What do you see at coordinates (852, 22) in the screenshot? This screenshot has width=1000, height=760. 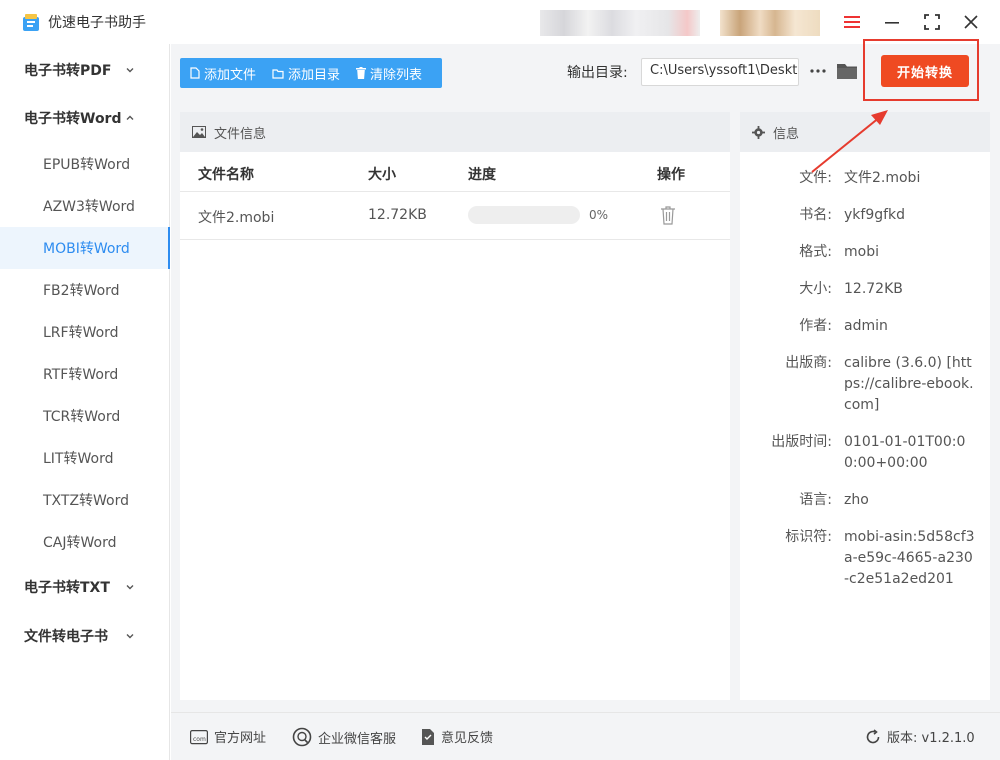 I see `menu-icon` at bounding box center [852, 22].